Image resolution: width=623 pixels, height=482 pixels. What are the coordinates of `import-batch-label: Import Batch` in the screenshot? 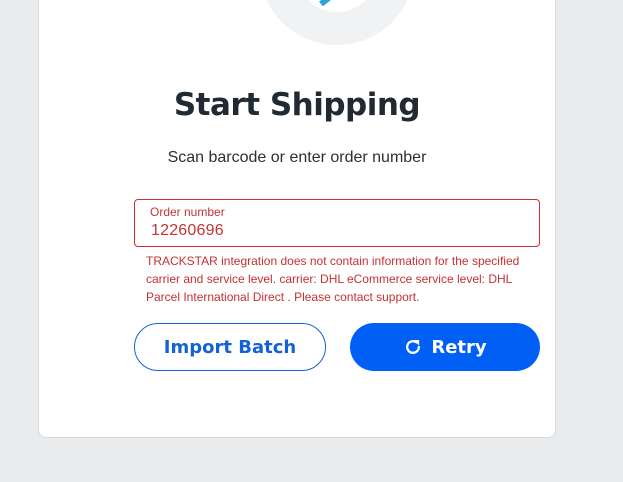 It's located at (230, 347).